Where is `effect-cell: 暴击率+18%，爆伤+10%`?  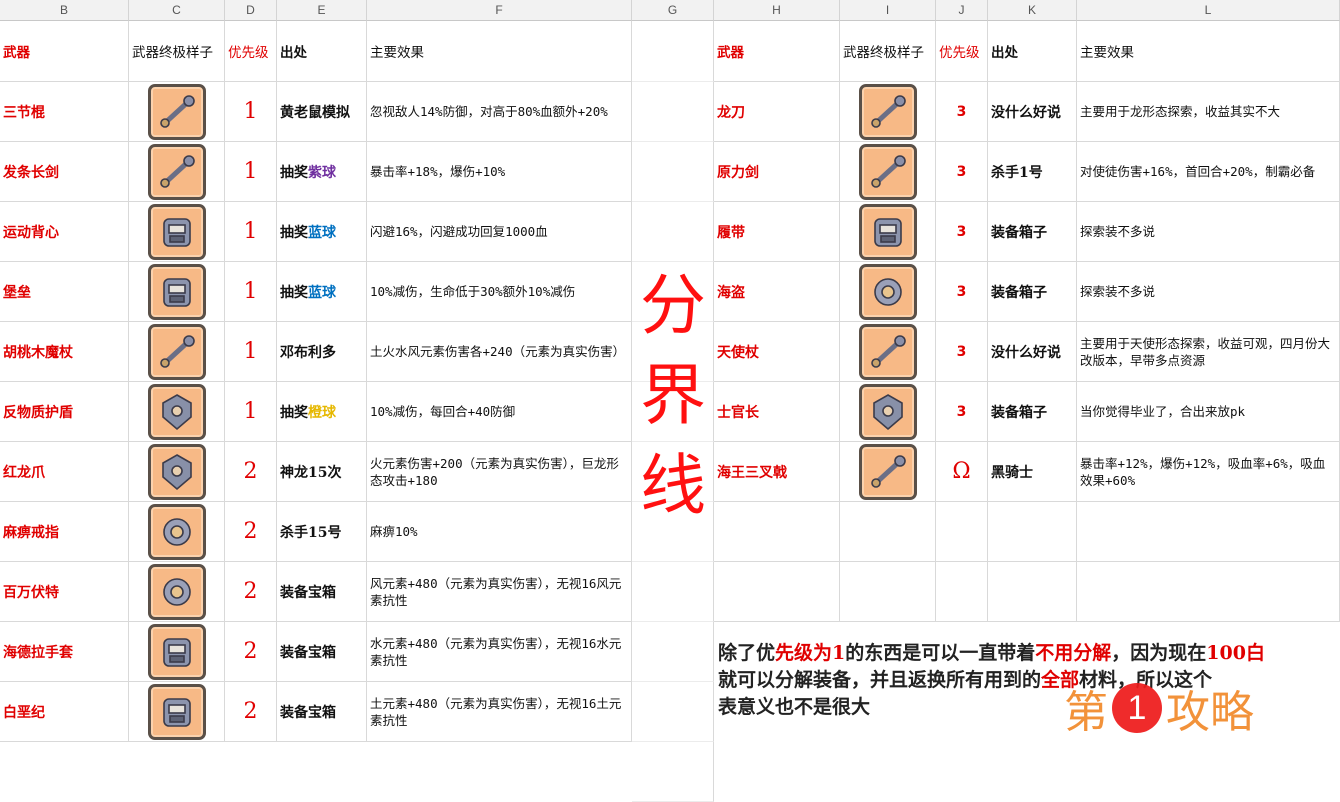 effect-cell: 暴击率+18%，爆伤+10% is located at coordinates (499, 172).